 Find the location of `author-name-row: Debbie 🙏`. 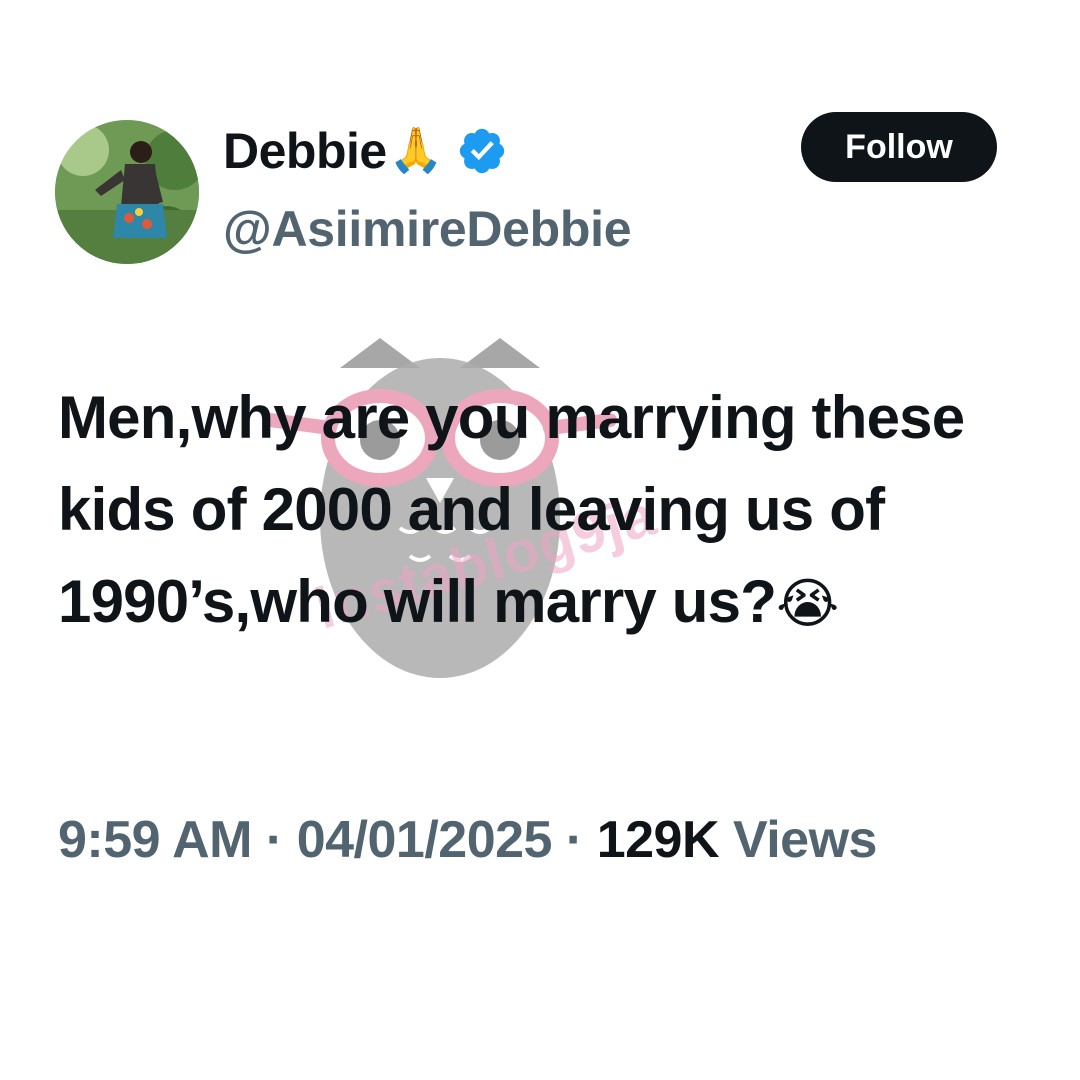

author-name-row: Debbie 🙏 is located at coordinates (365, 151).